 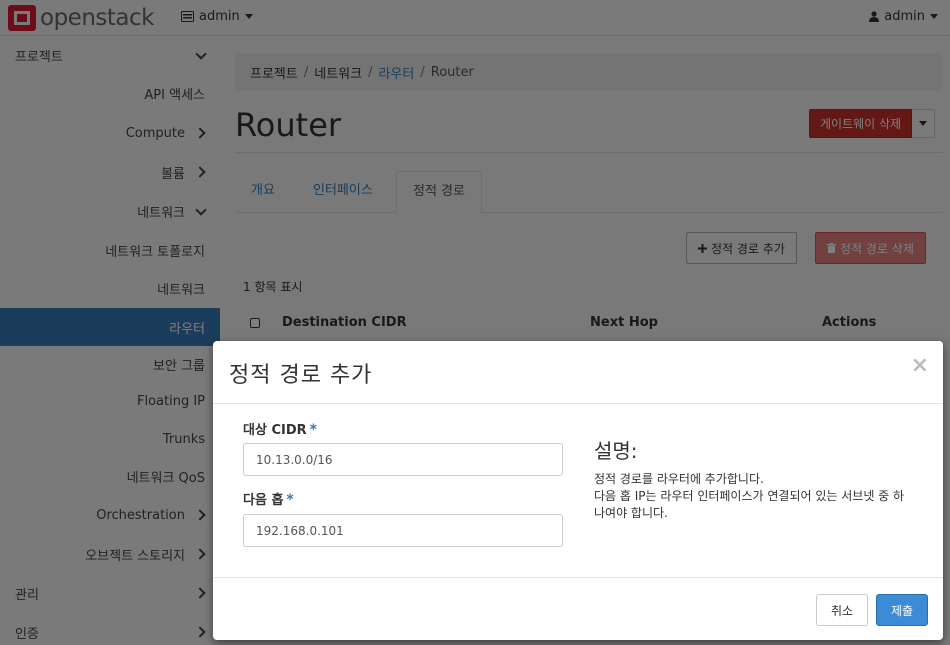 What do you see at coordinates (301, 375) in the screenshot?
I see `modal-title: 정적 경로 추가` at bounding box center [301, 375].